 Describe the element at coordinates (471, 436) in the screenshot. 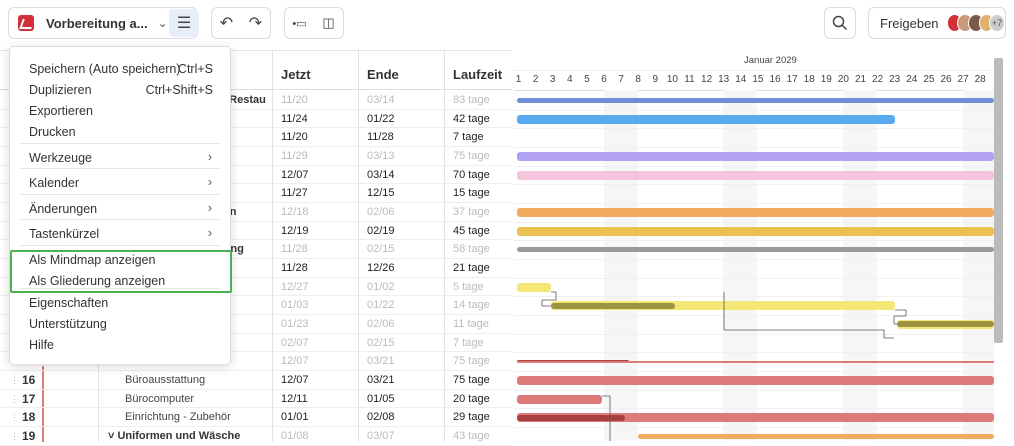

I see `duration: 43 tage` at that location.